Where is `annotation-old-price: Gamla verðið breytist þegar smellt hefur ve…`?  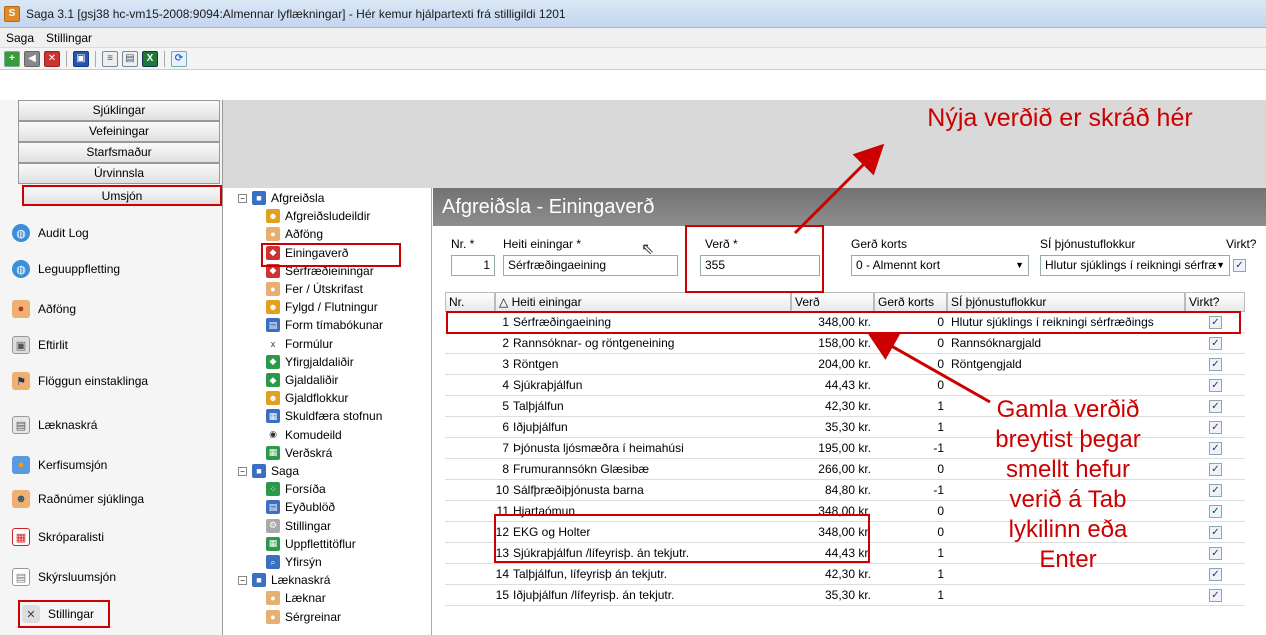 annotation-old-price: Gamla verðið breytist þegar smellt hefur ve… is located at coordinates (1068, 485).